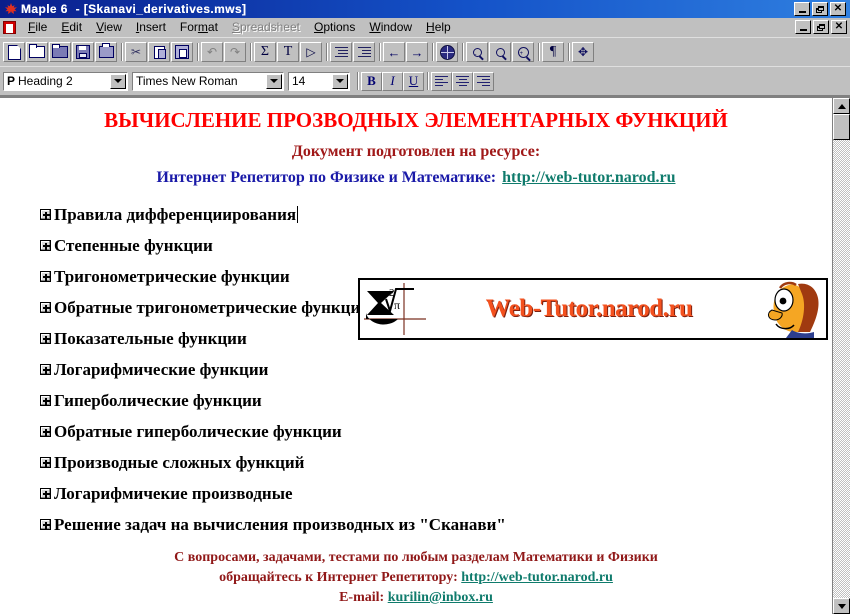 The height and width of the screenshot is (614, 850). Describe the element at coordinates (413, 81) in the screenshot. I see `underline-button: U` at that location.